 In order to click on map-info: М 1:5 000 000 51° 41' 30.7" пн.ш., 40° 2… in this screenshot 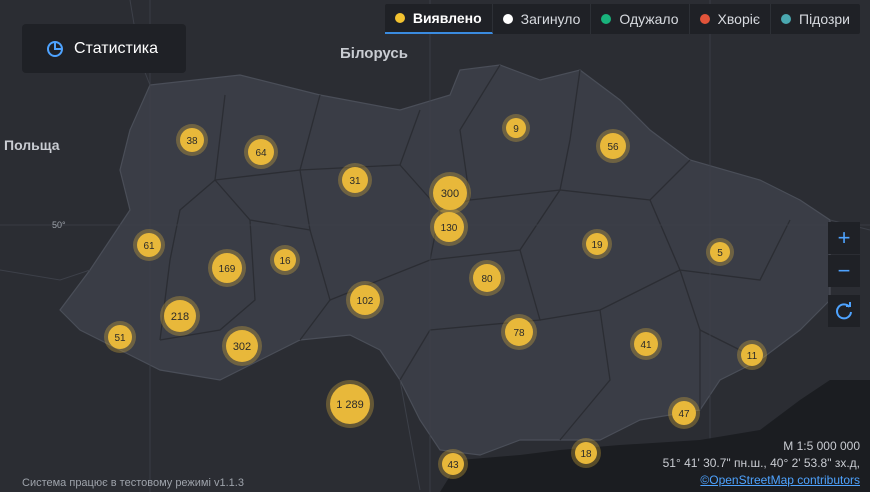, I will do `click(761, 463)`.